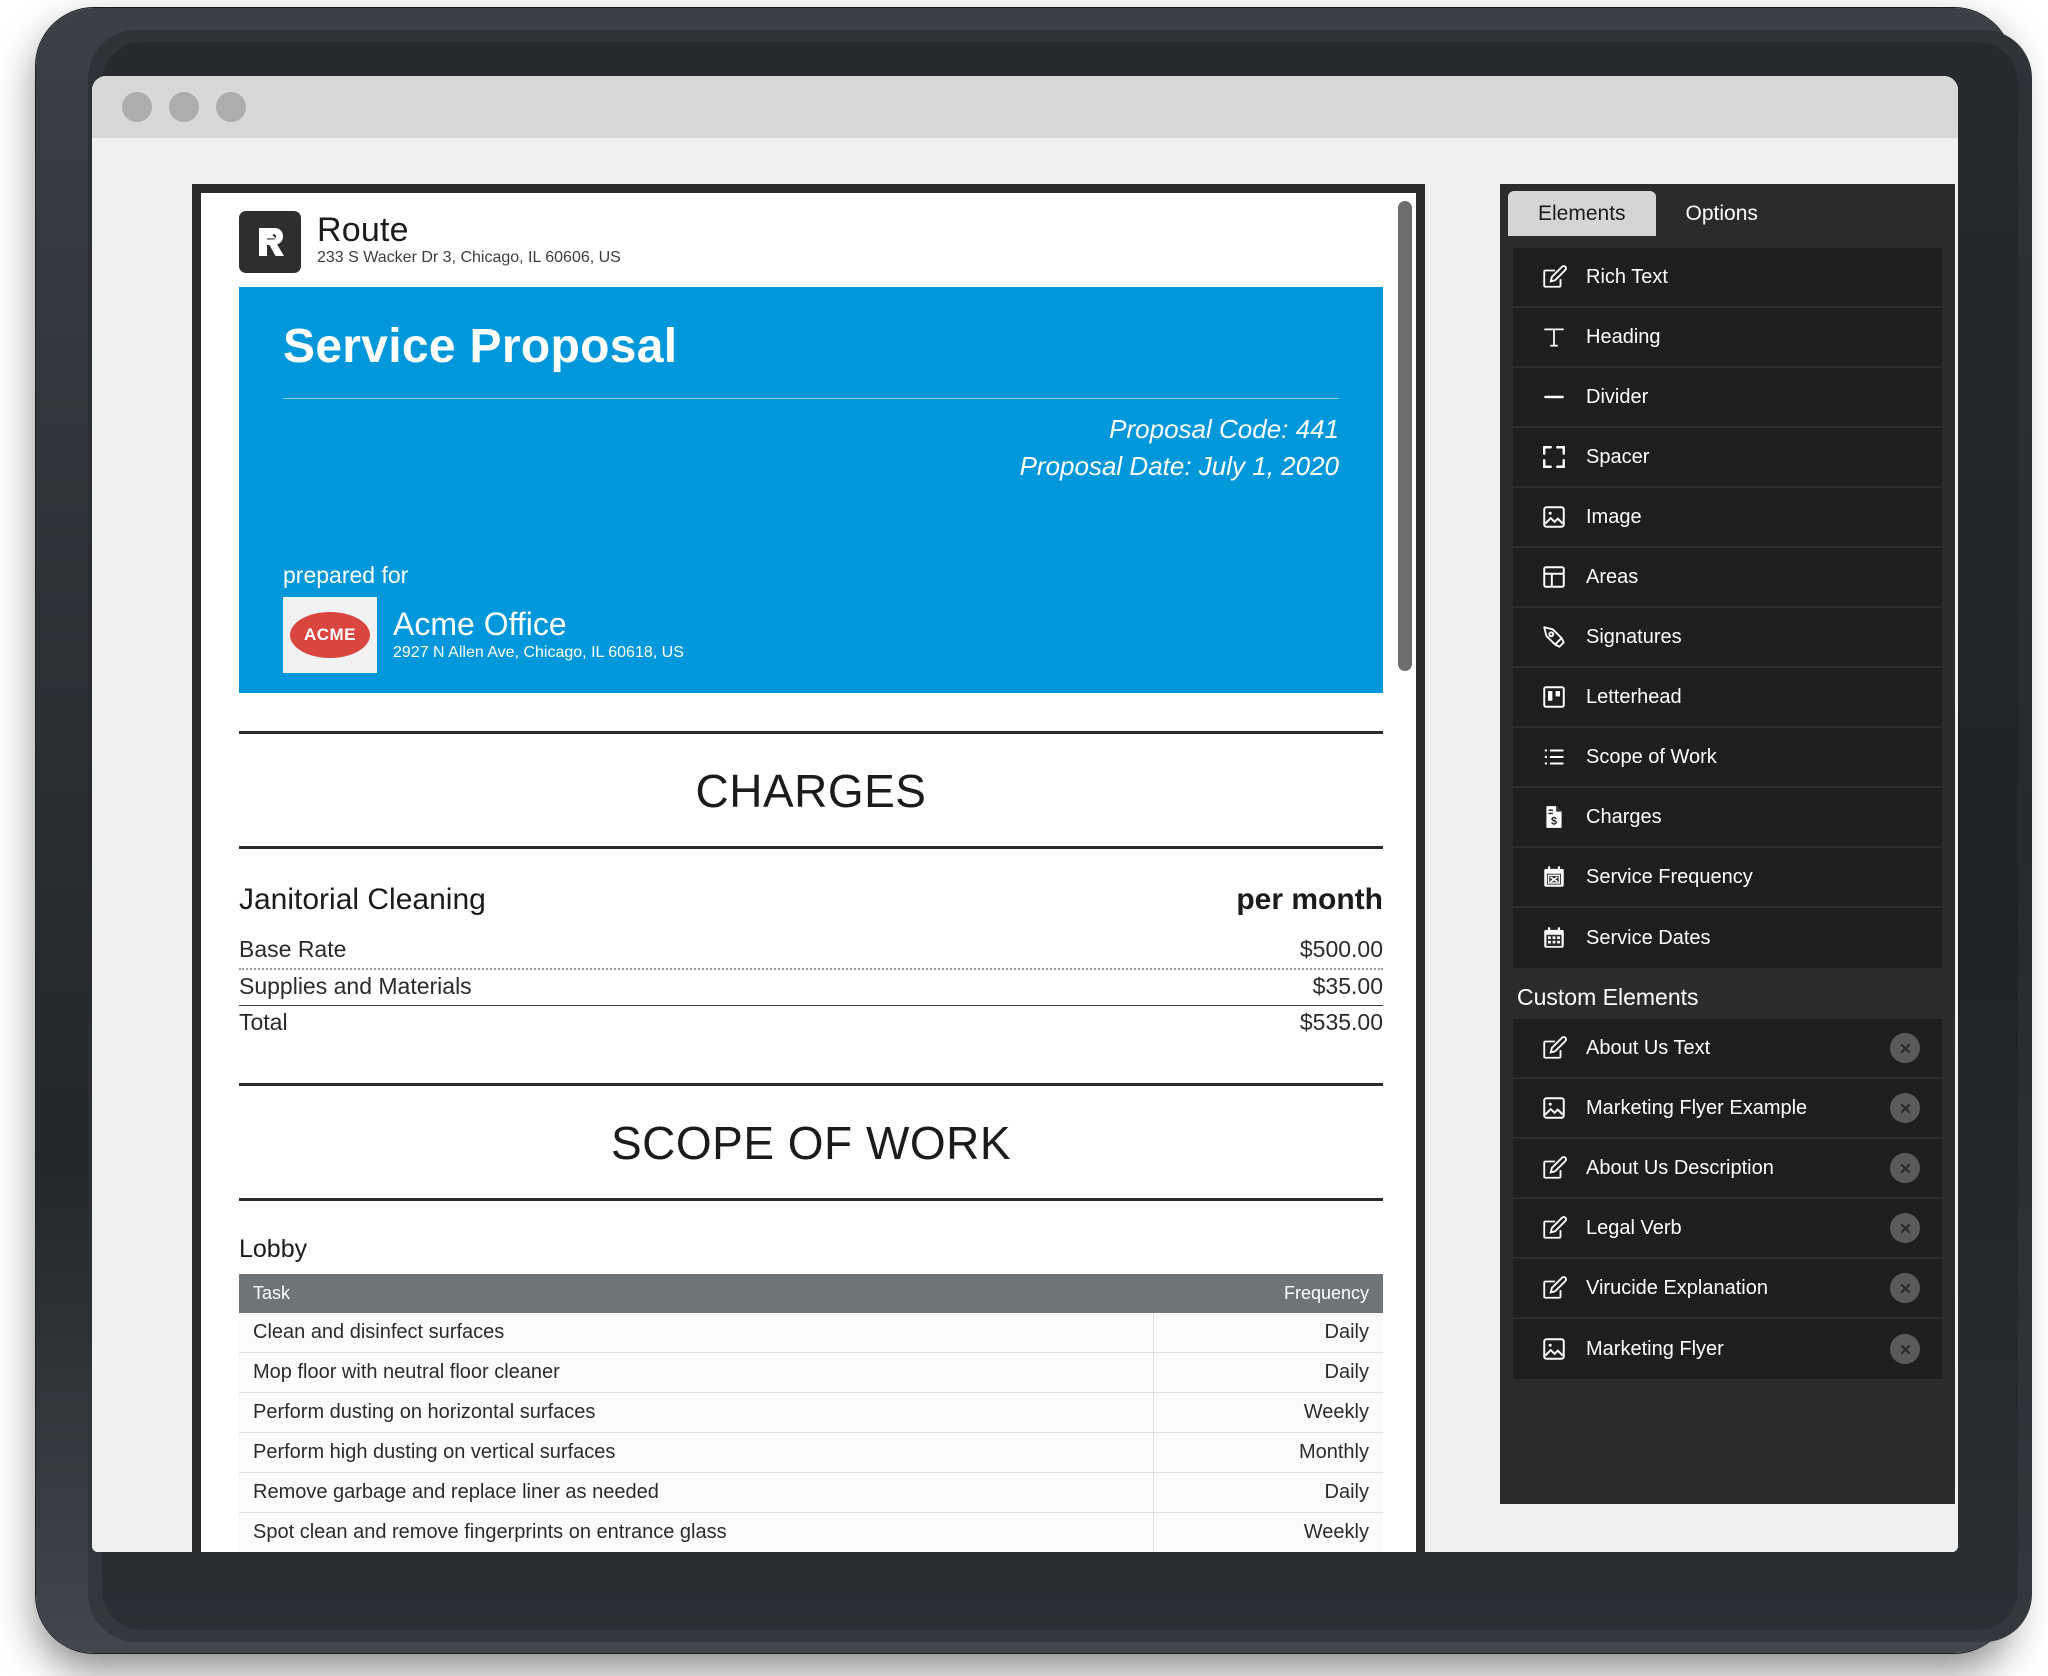 The height and width of the screenshot is (1676, 2048). Describe the element at coordinates (1309, 899) in the screenshot. I see `charges-period-label: per month` at that location.